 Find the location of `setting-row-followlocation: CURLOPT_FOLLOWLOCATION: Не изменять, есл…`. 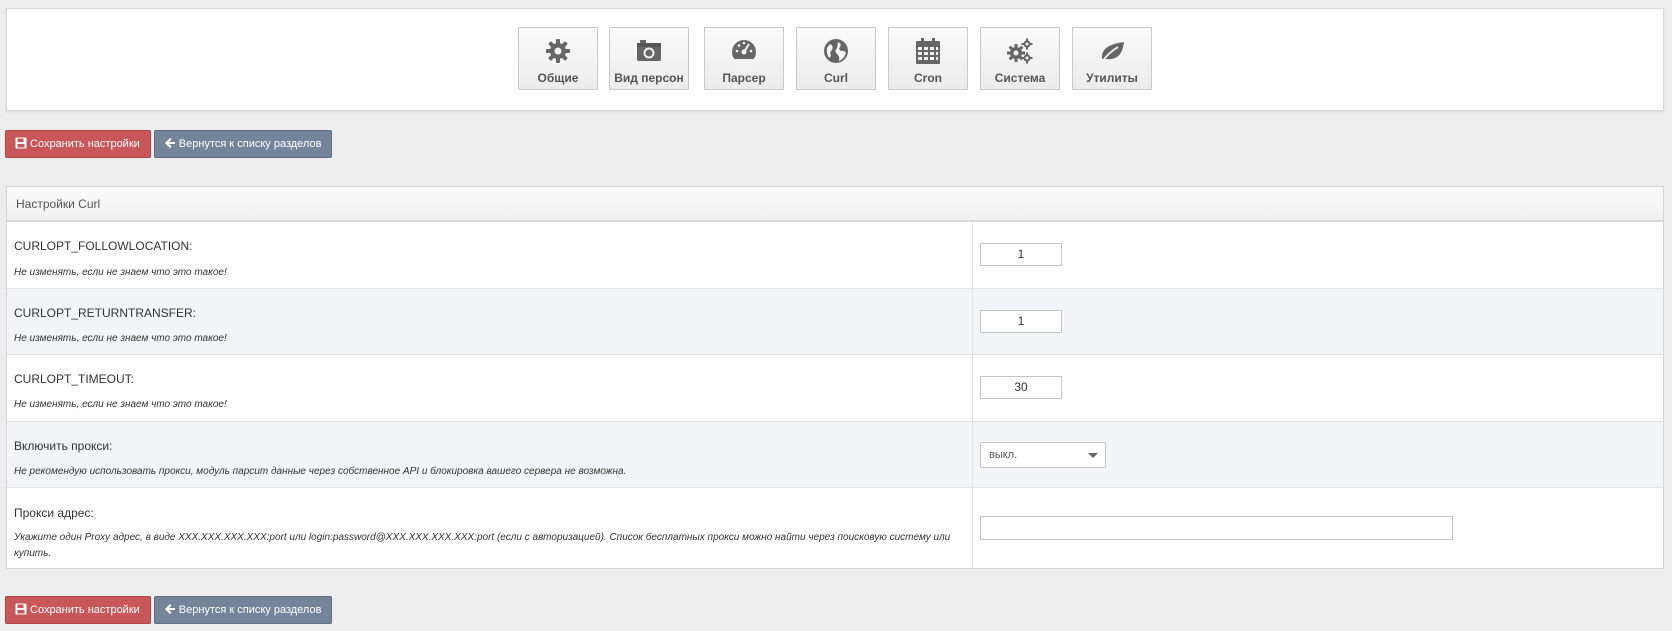

setting-row-followlocation: CURLOPT_FOLLOWLOCATION: Не изменять, есл… is located at coordinates (835, 255).